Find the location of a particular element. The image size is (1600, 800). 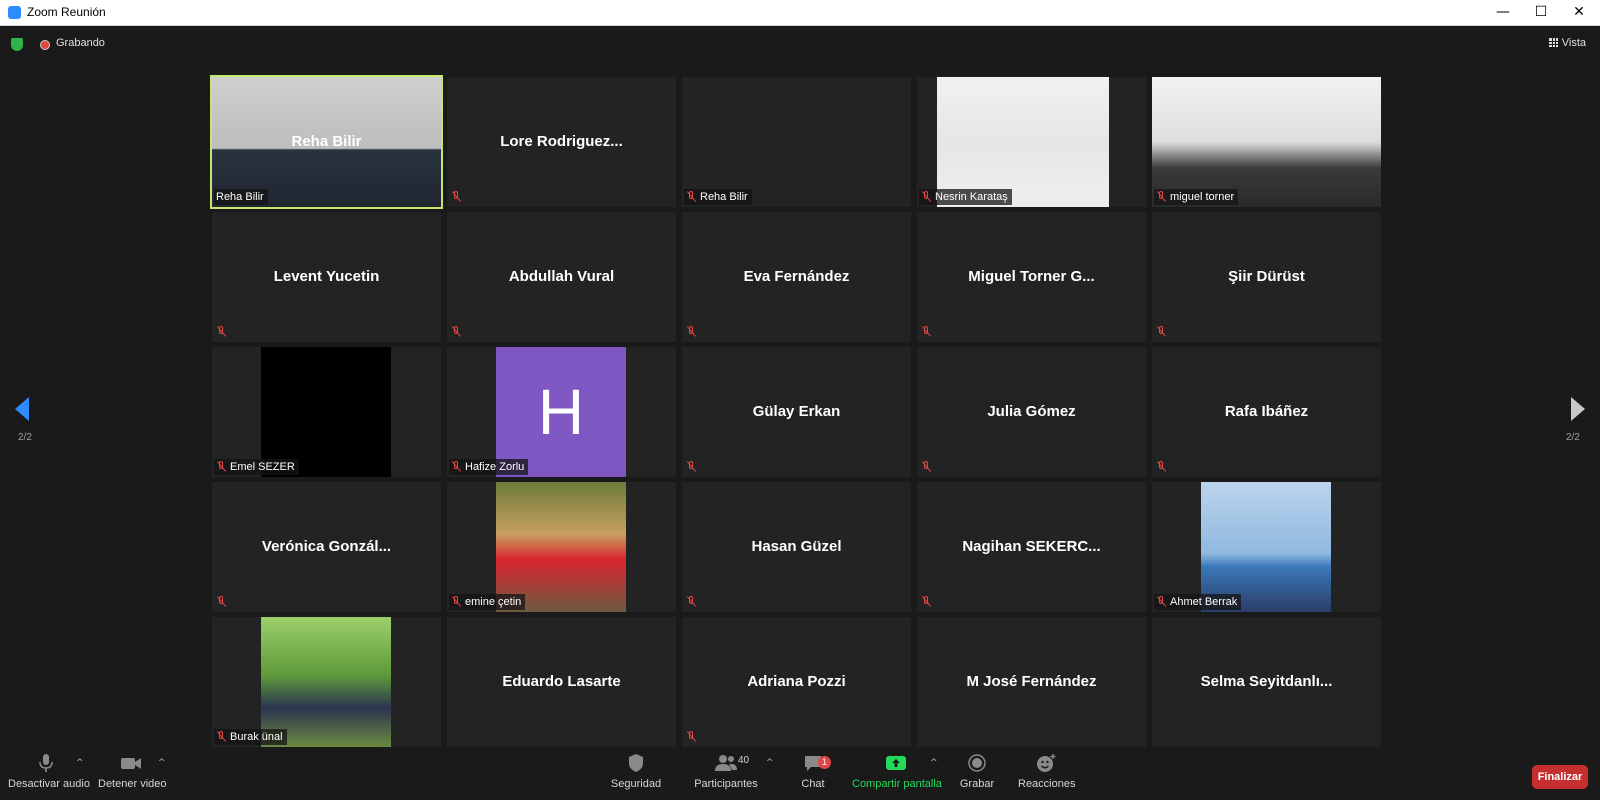

share-screen-icon is located at coordinates (896, 763).